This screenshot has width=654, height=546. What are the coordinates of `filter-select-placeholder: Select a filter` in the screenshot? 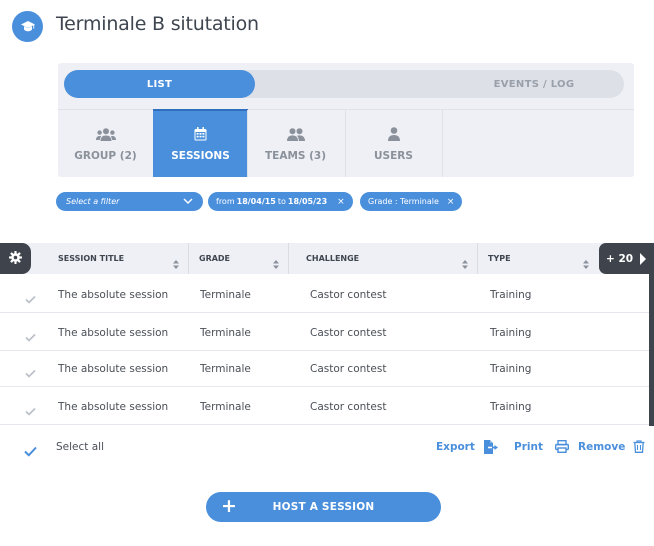 It's located at (93, 201).